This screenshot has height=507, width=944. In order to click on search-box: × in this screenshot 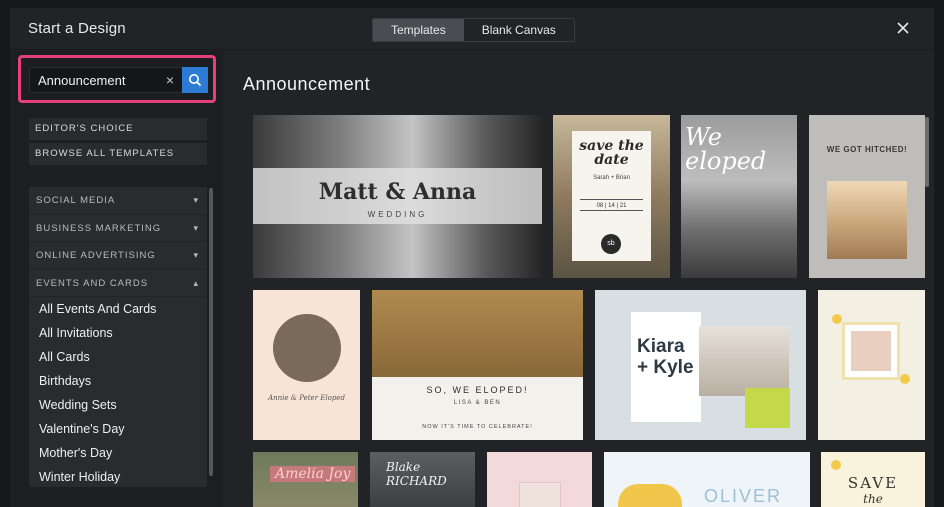, I will do `click(118, 80)`.